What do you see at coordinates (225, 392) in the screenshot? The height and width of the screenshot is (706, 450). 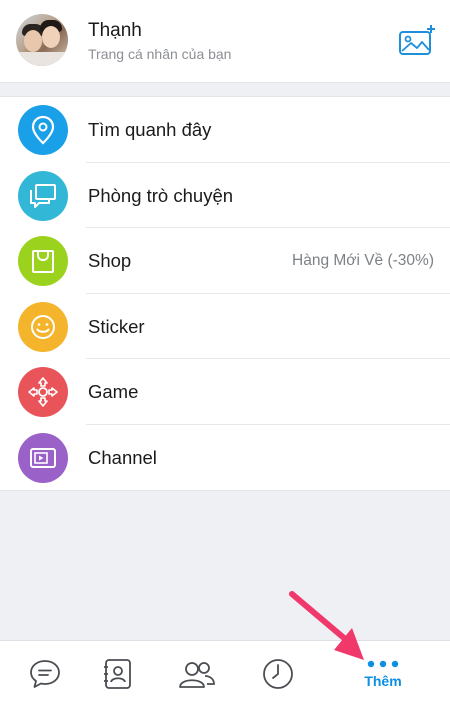 I see `menu-item-game: Game` at bounding box center [225, 392].